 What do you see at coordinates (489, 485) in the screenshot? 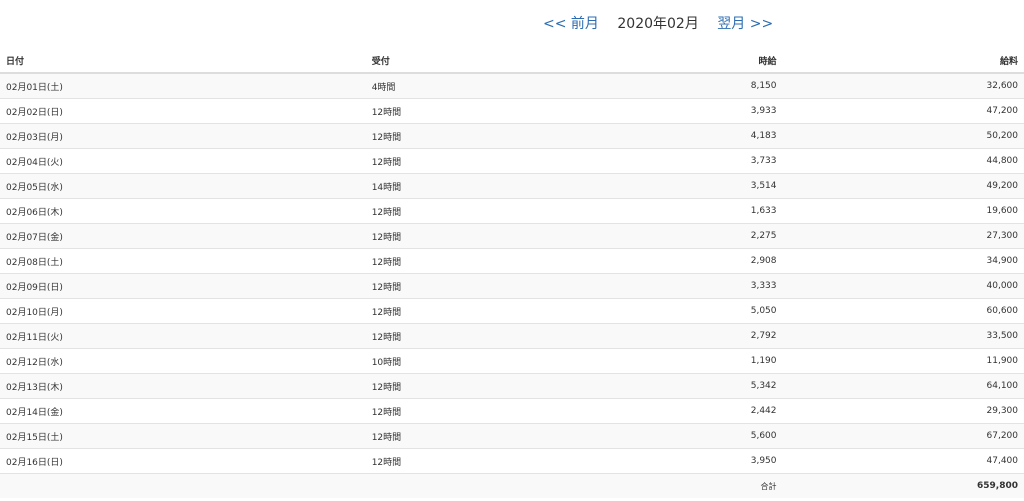
I see `total-empty-reception` at bounding box center [489, 485].